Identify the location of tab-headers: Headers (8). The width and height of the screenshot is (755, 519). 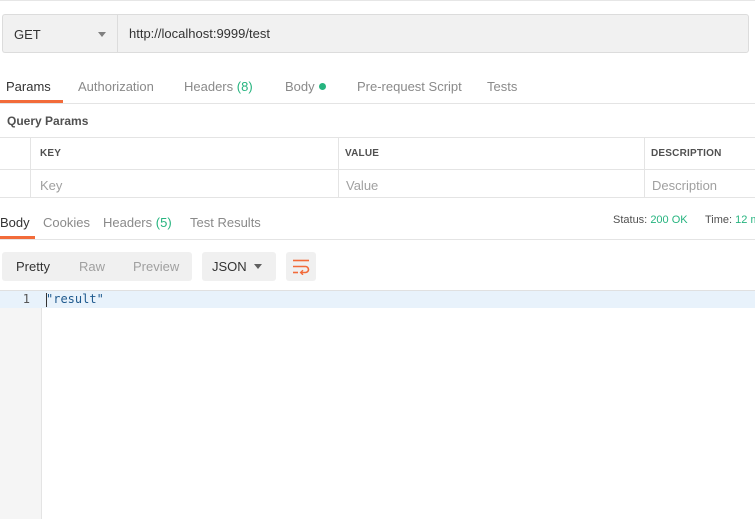
(218, 86).